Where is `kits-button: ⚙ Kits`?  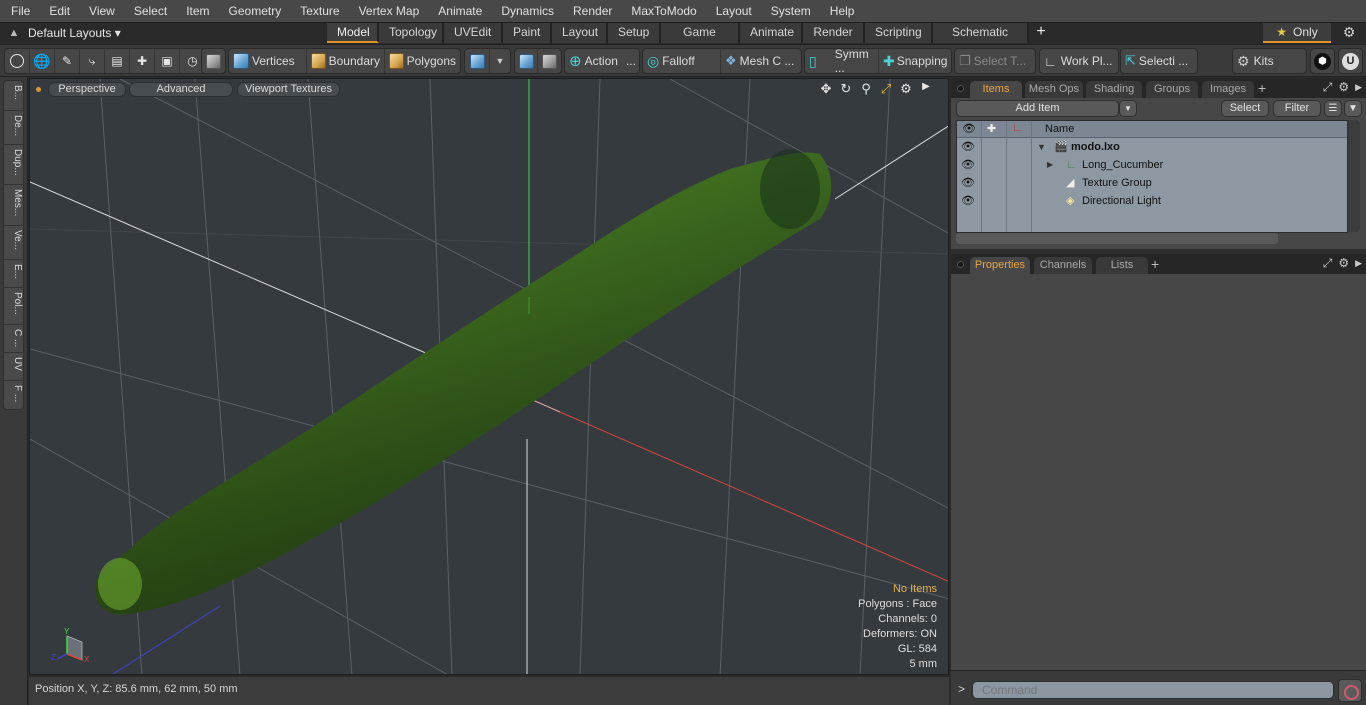
kits-button: ⚙ Kits is located at coordinates (1269, 61).